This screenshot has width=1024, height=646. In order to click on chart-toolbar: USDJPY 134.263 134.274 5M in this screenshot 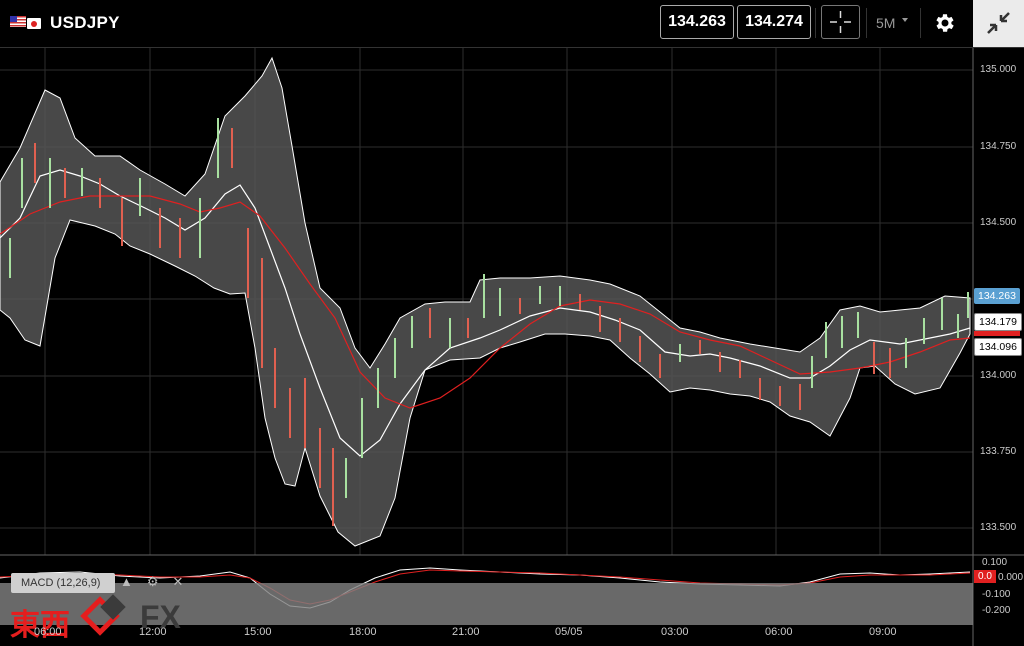, I will do `click(512, 24)`.